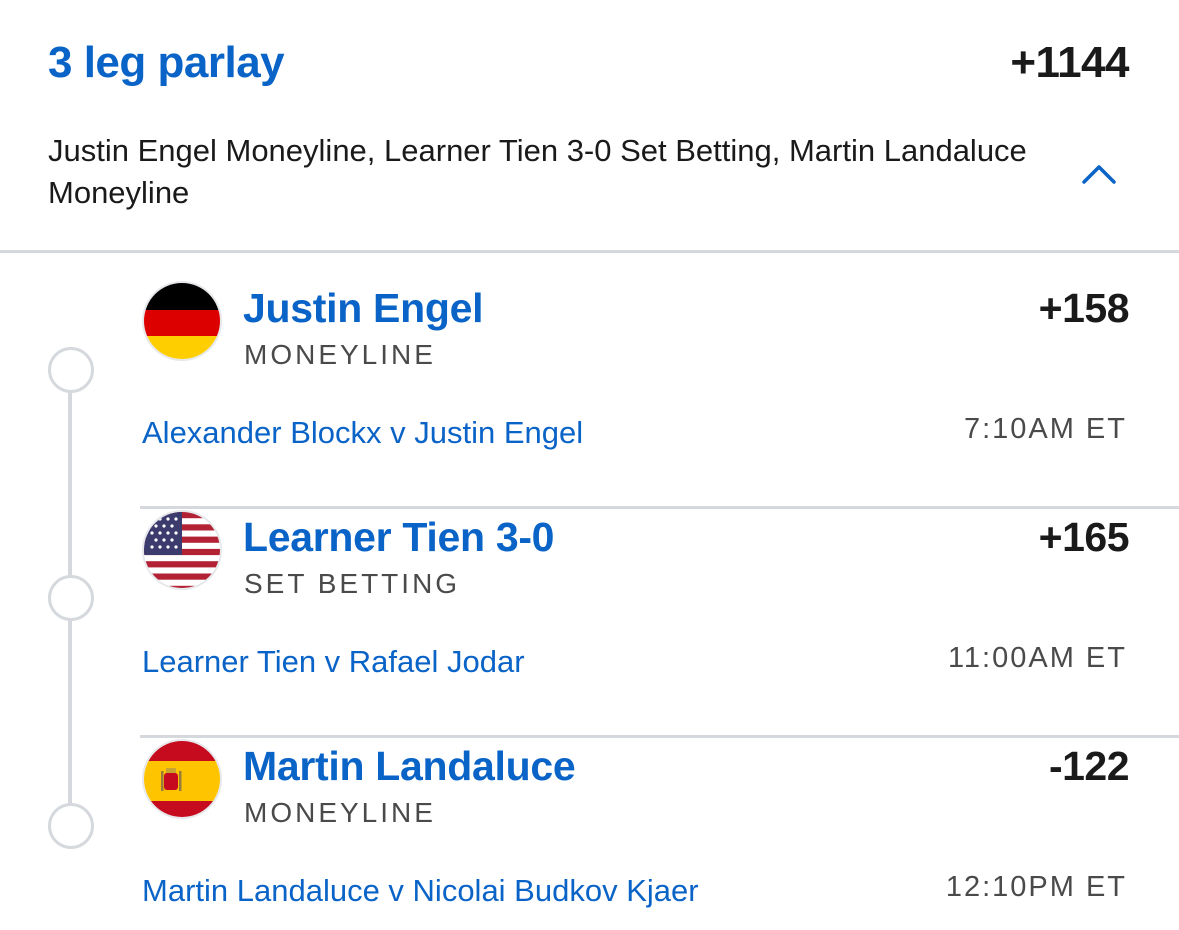 The width and height of the screenshot is (1179, 930). I want to click on parlay-odds: +1144, so click(1069, 62).